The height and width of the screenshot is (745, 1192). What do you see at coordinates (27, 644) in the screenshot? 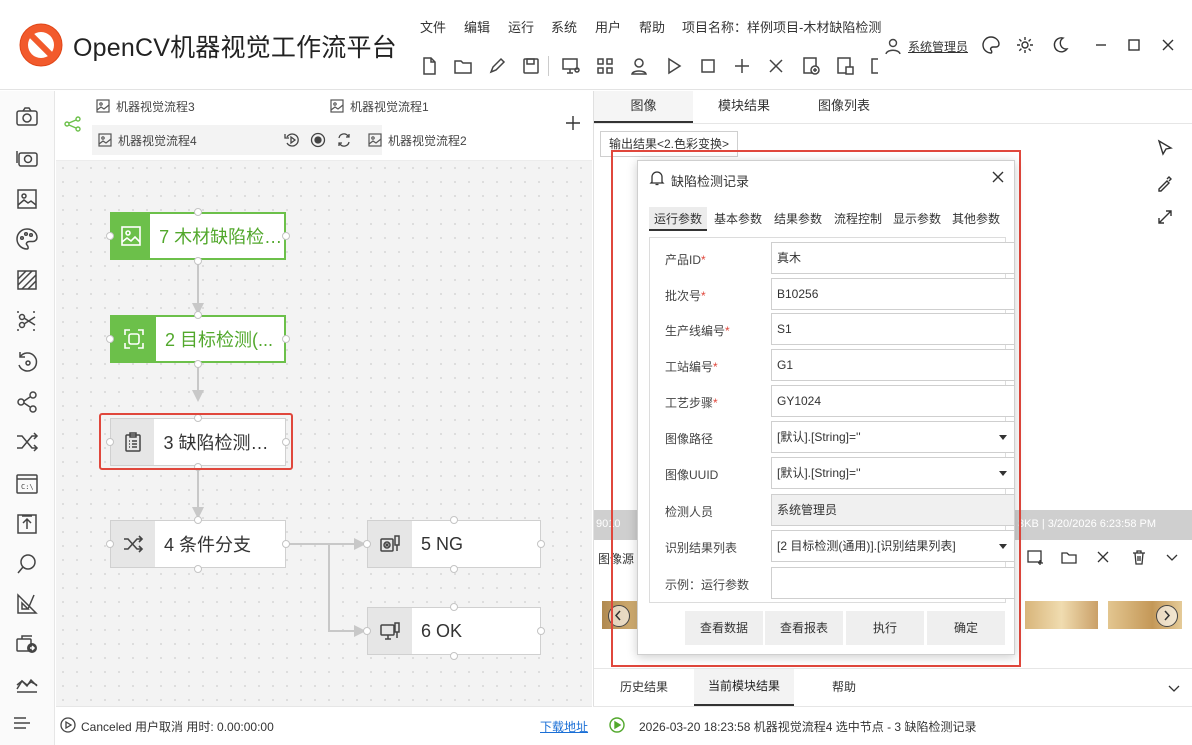
I see `data-export-icon` at bounding box center [27, 644].